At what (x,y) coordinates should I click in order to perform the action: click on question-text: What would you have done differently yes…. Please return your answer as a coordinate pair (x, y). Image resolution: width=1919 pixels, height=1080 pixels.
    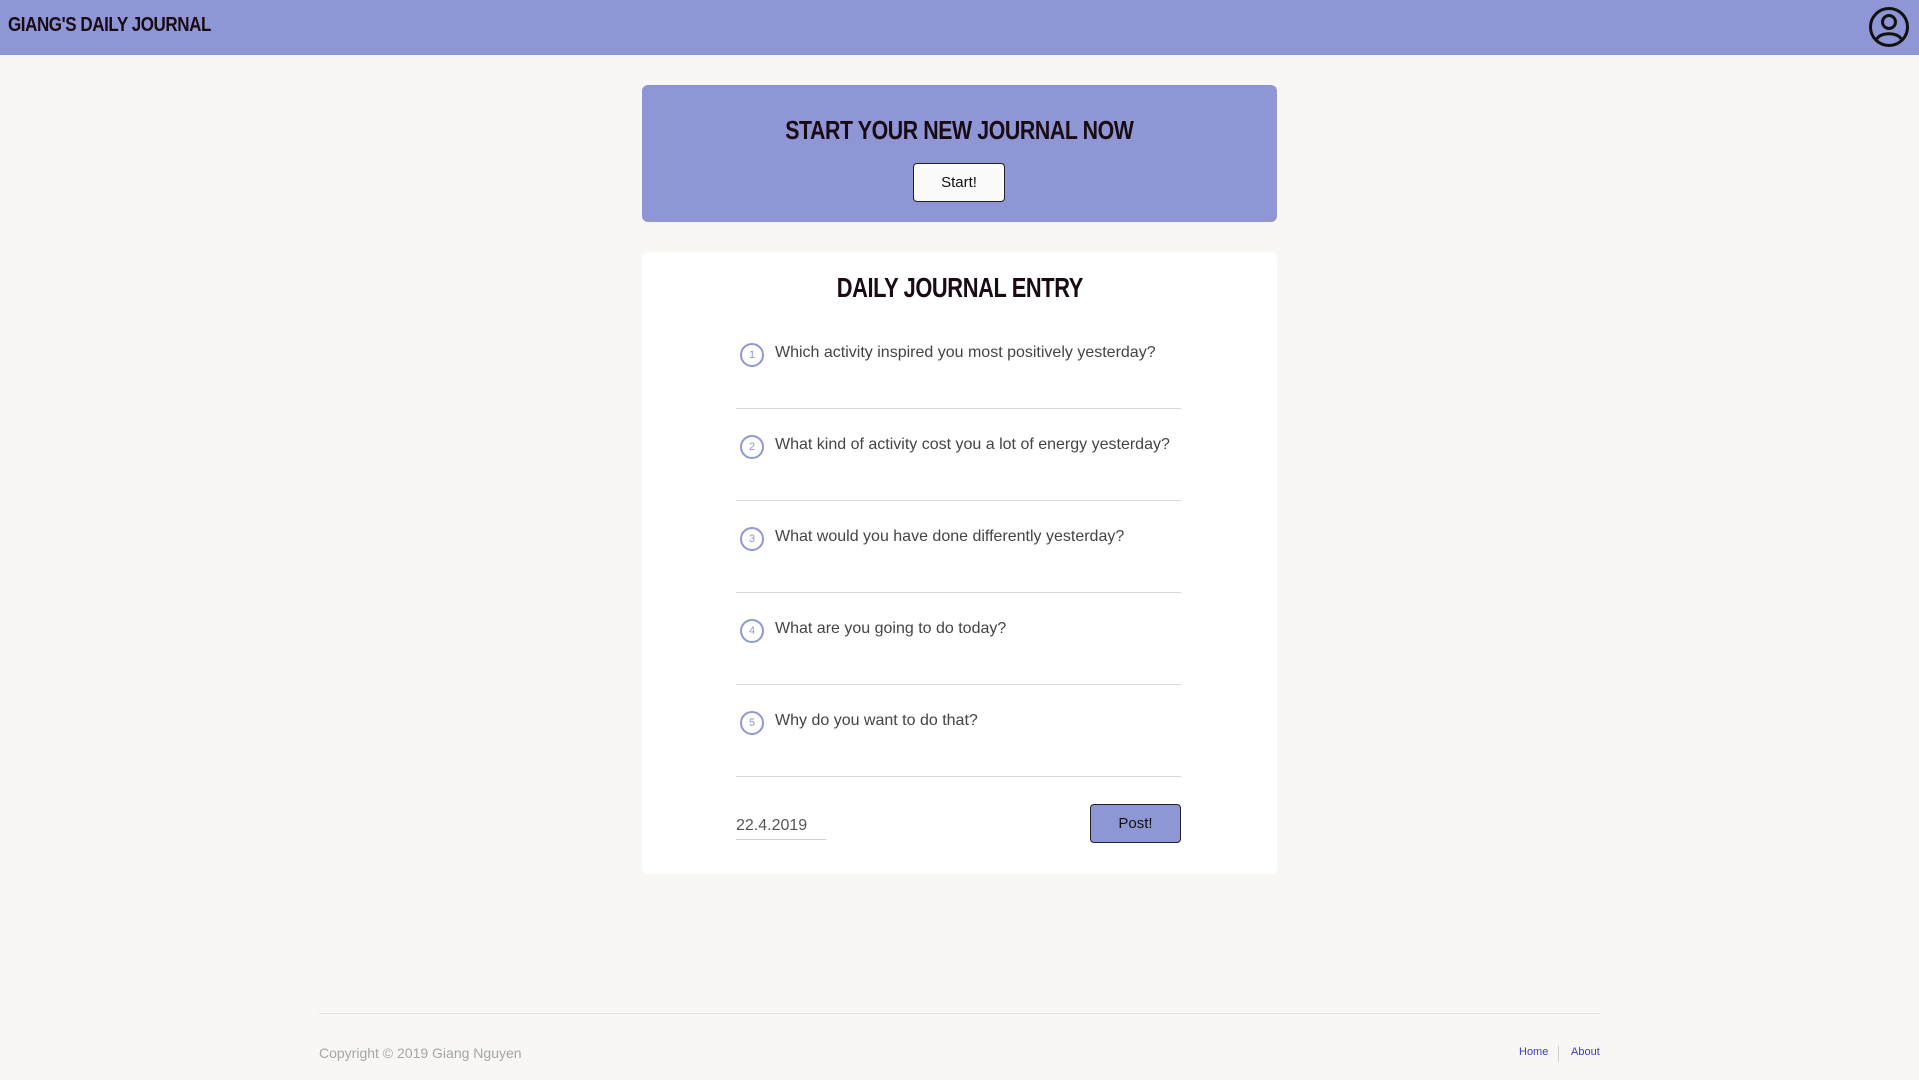
    Looking at the image, I should click on (950, 536).